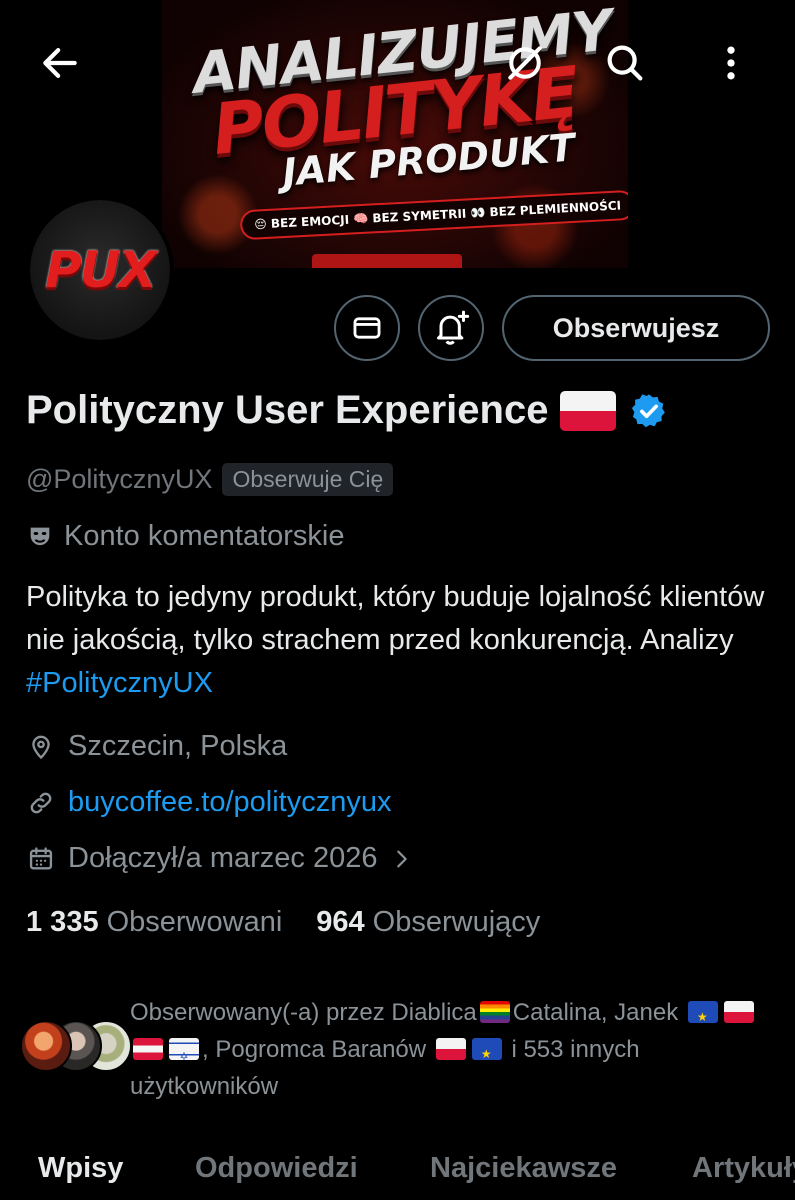 The image size is (795, 1200). I want to click on bio-hashtag-link: #PolitycznyUX, so click(119, 683).